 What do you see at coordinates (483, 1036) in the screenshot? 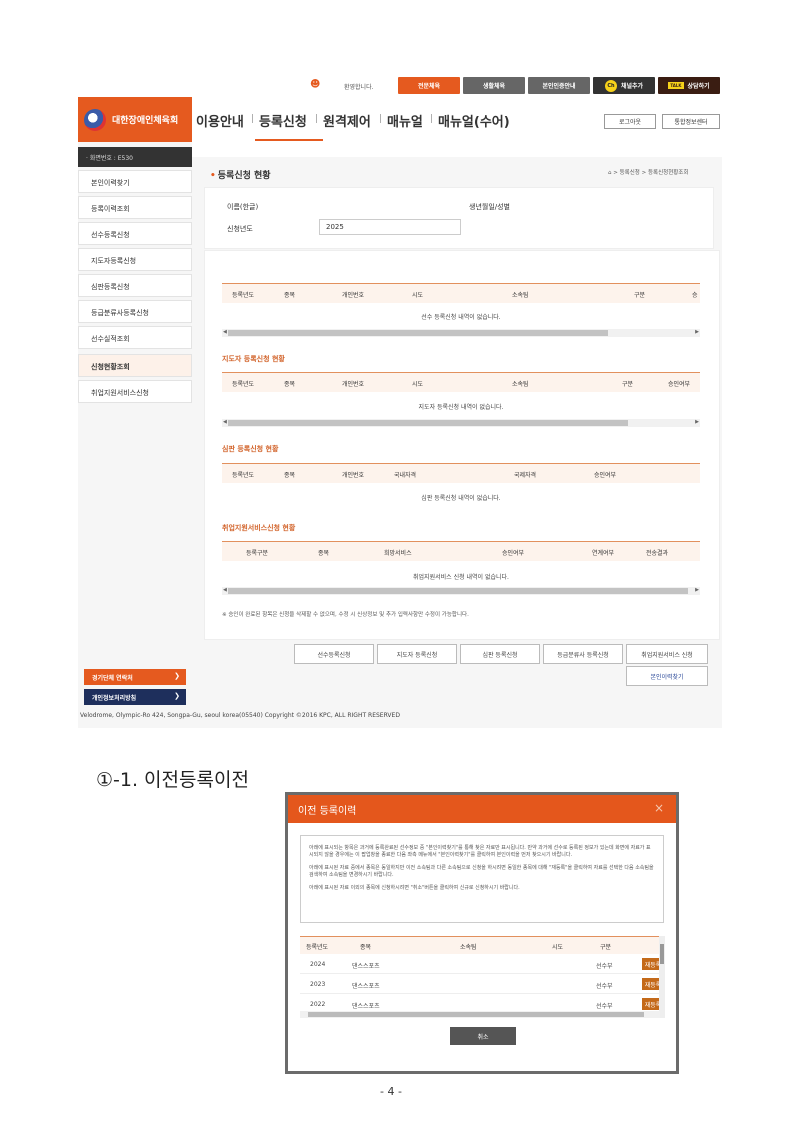
I see `cancel-button: 취소` at bounding box center [483, 1036].